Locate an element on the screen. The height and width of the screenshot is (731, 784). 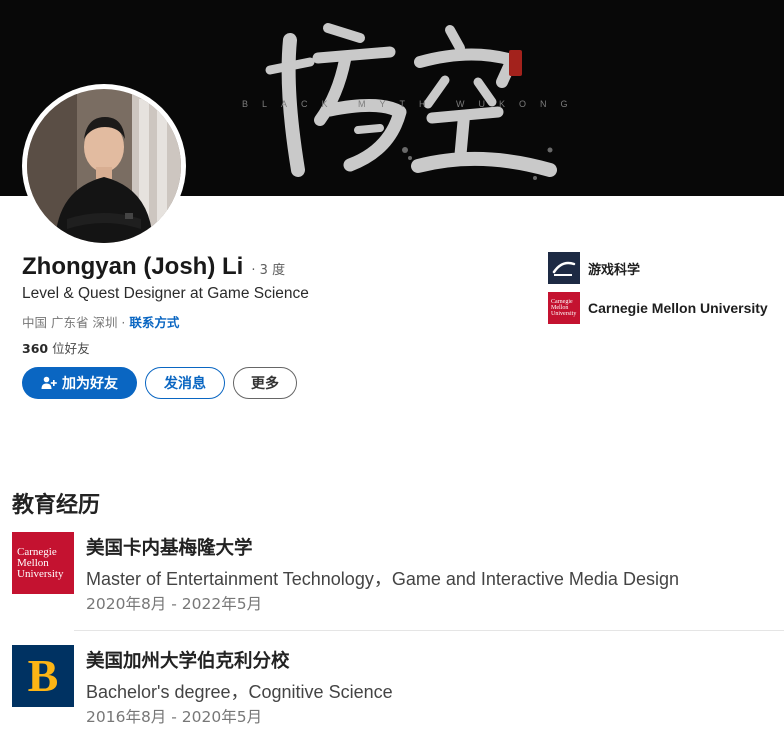
education-dates: 2016年8月 - 2020年5月 is located at coordinates (174, 717).